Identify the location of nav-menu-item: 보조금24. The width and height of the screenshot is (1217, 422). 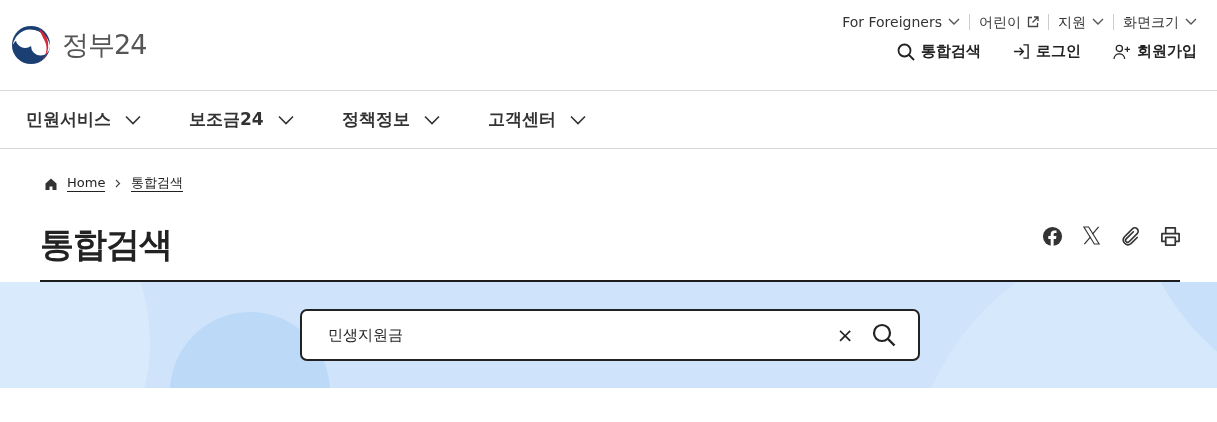
(241, 119).